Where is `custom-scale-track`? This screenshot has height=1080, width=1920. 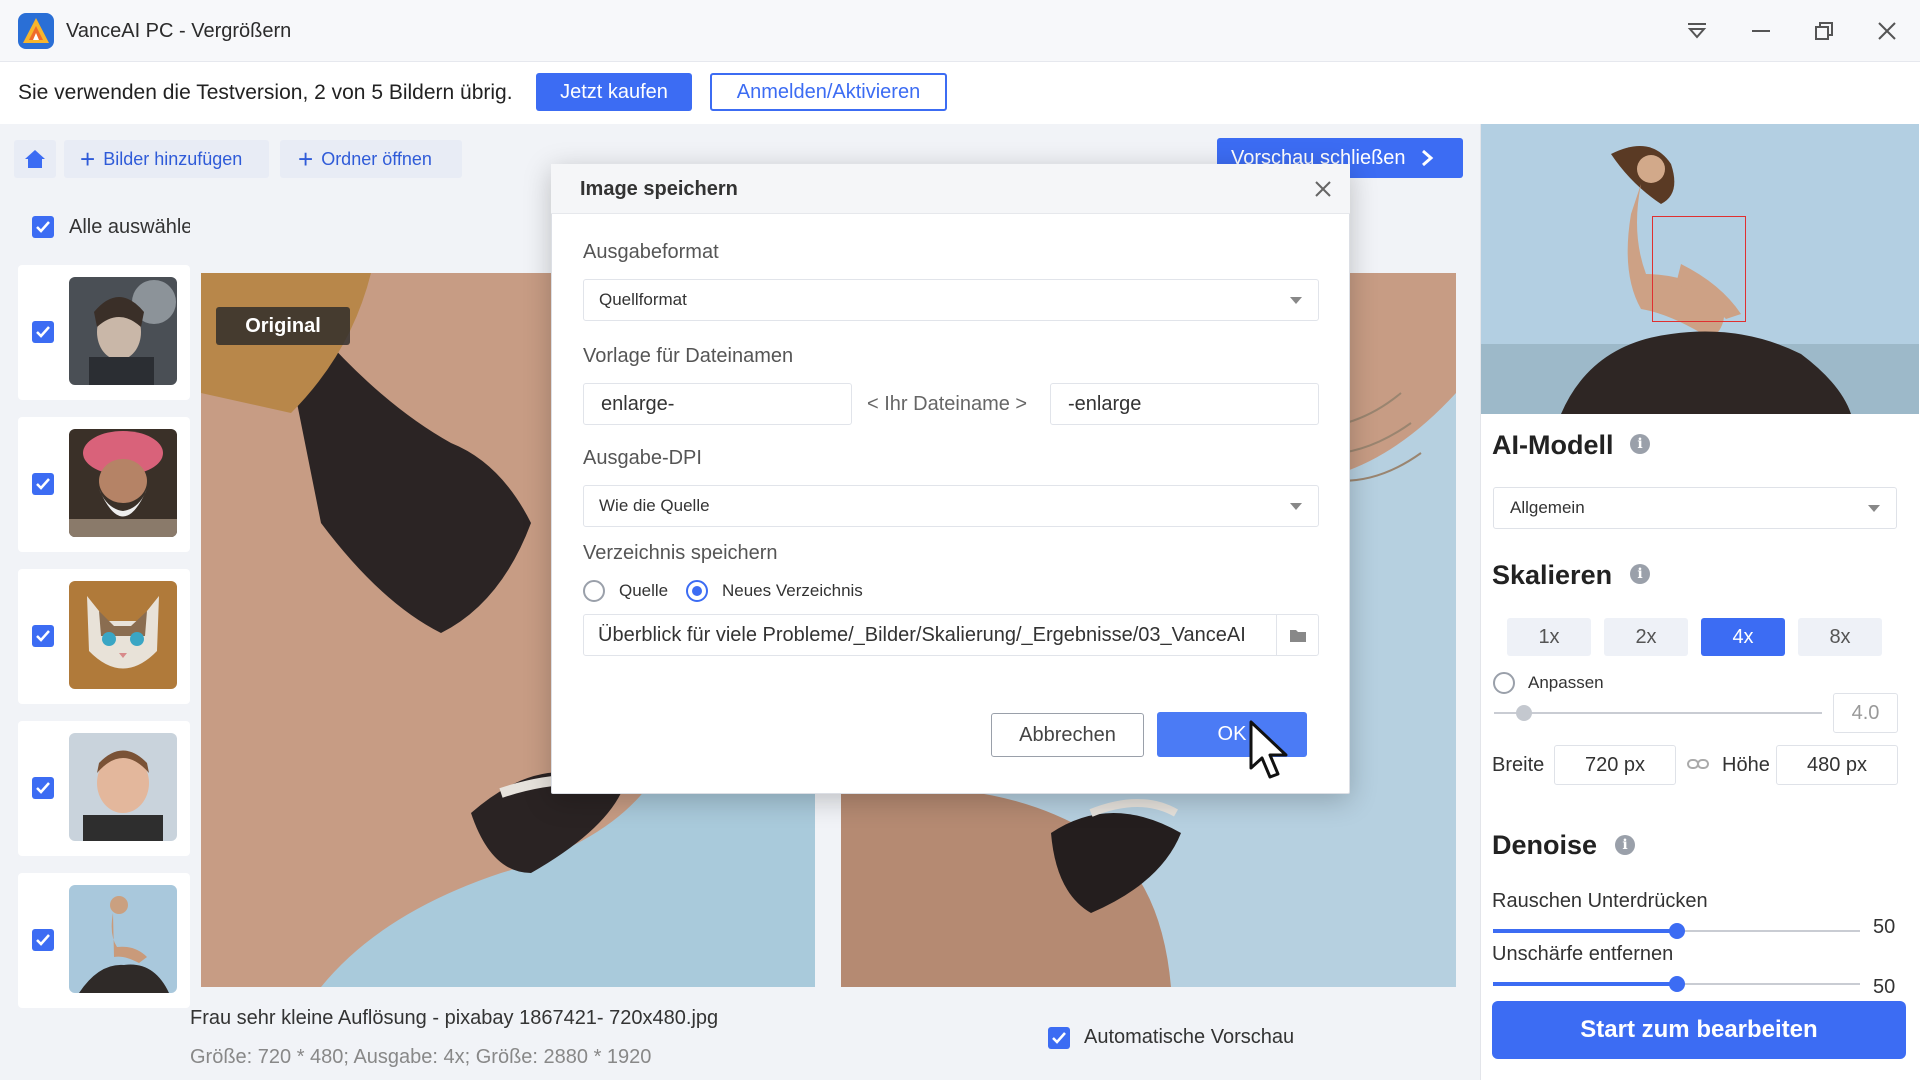
custom-scale-track is located at coordinates (1658, 713).